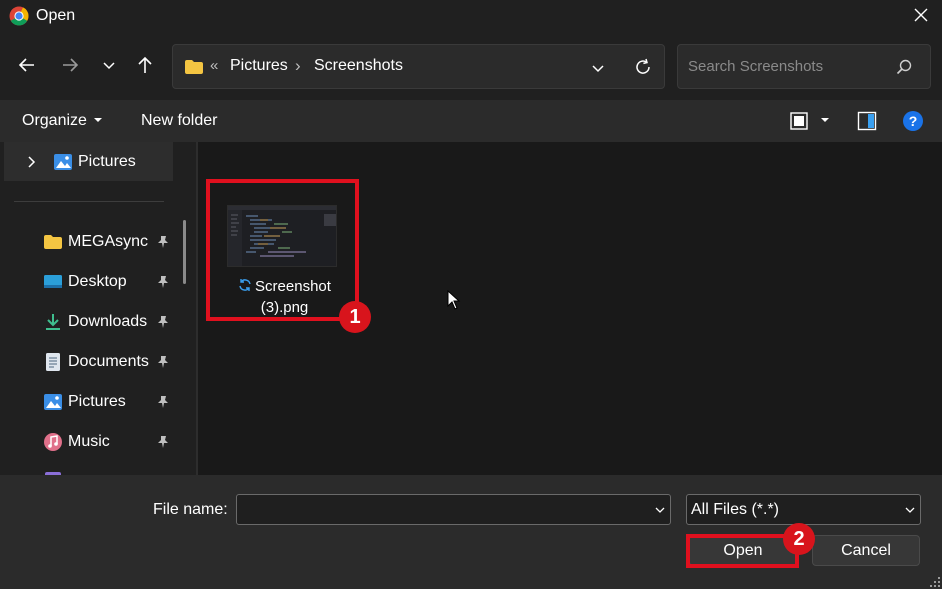 This screenshot has width=942, height=589. What do you see at coordinates (598, 68) in the screenshot?
I see `address-dropdown-icon` at bounding box center [598, 68].